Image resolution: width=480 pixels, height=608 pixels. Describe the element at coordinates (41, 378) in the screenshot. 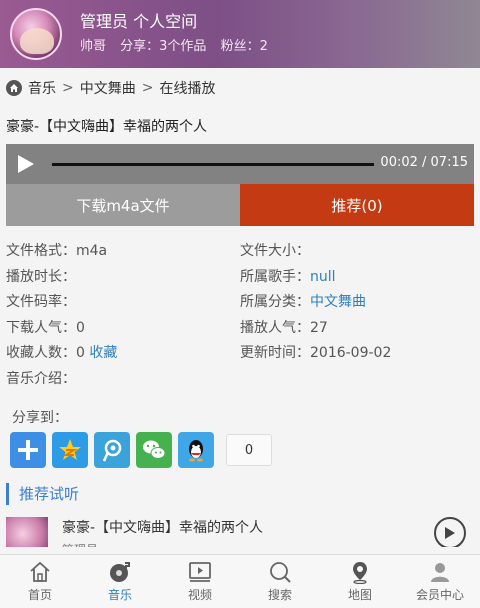

I see `info-label: 音乐介绍：` at that location.